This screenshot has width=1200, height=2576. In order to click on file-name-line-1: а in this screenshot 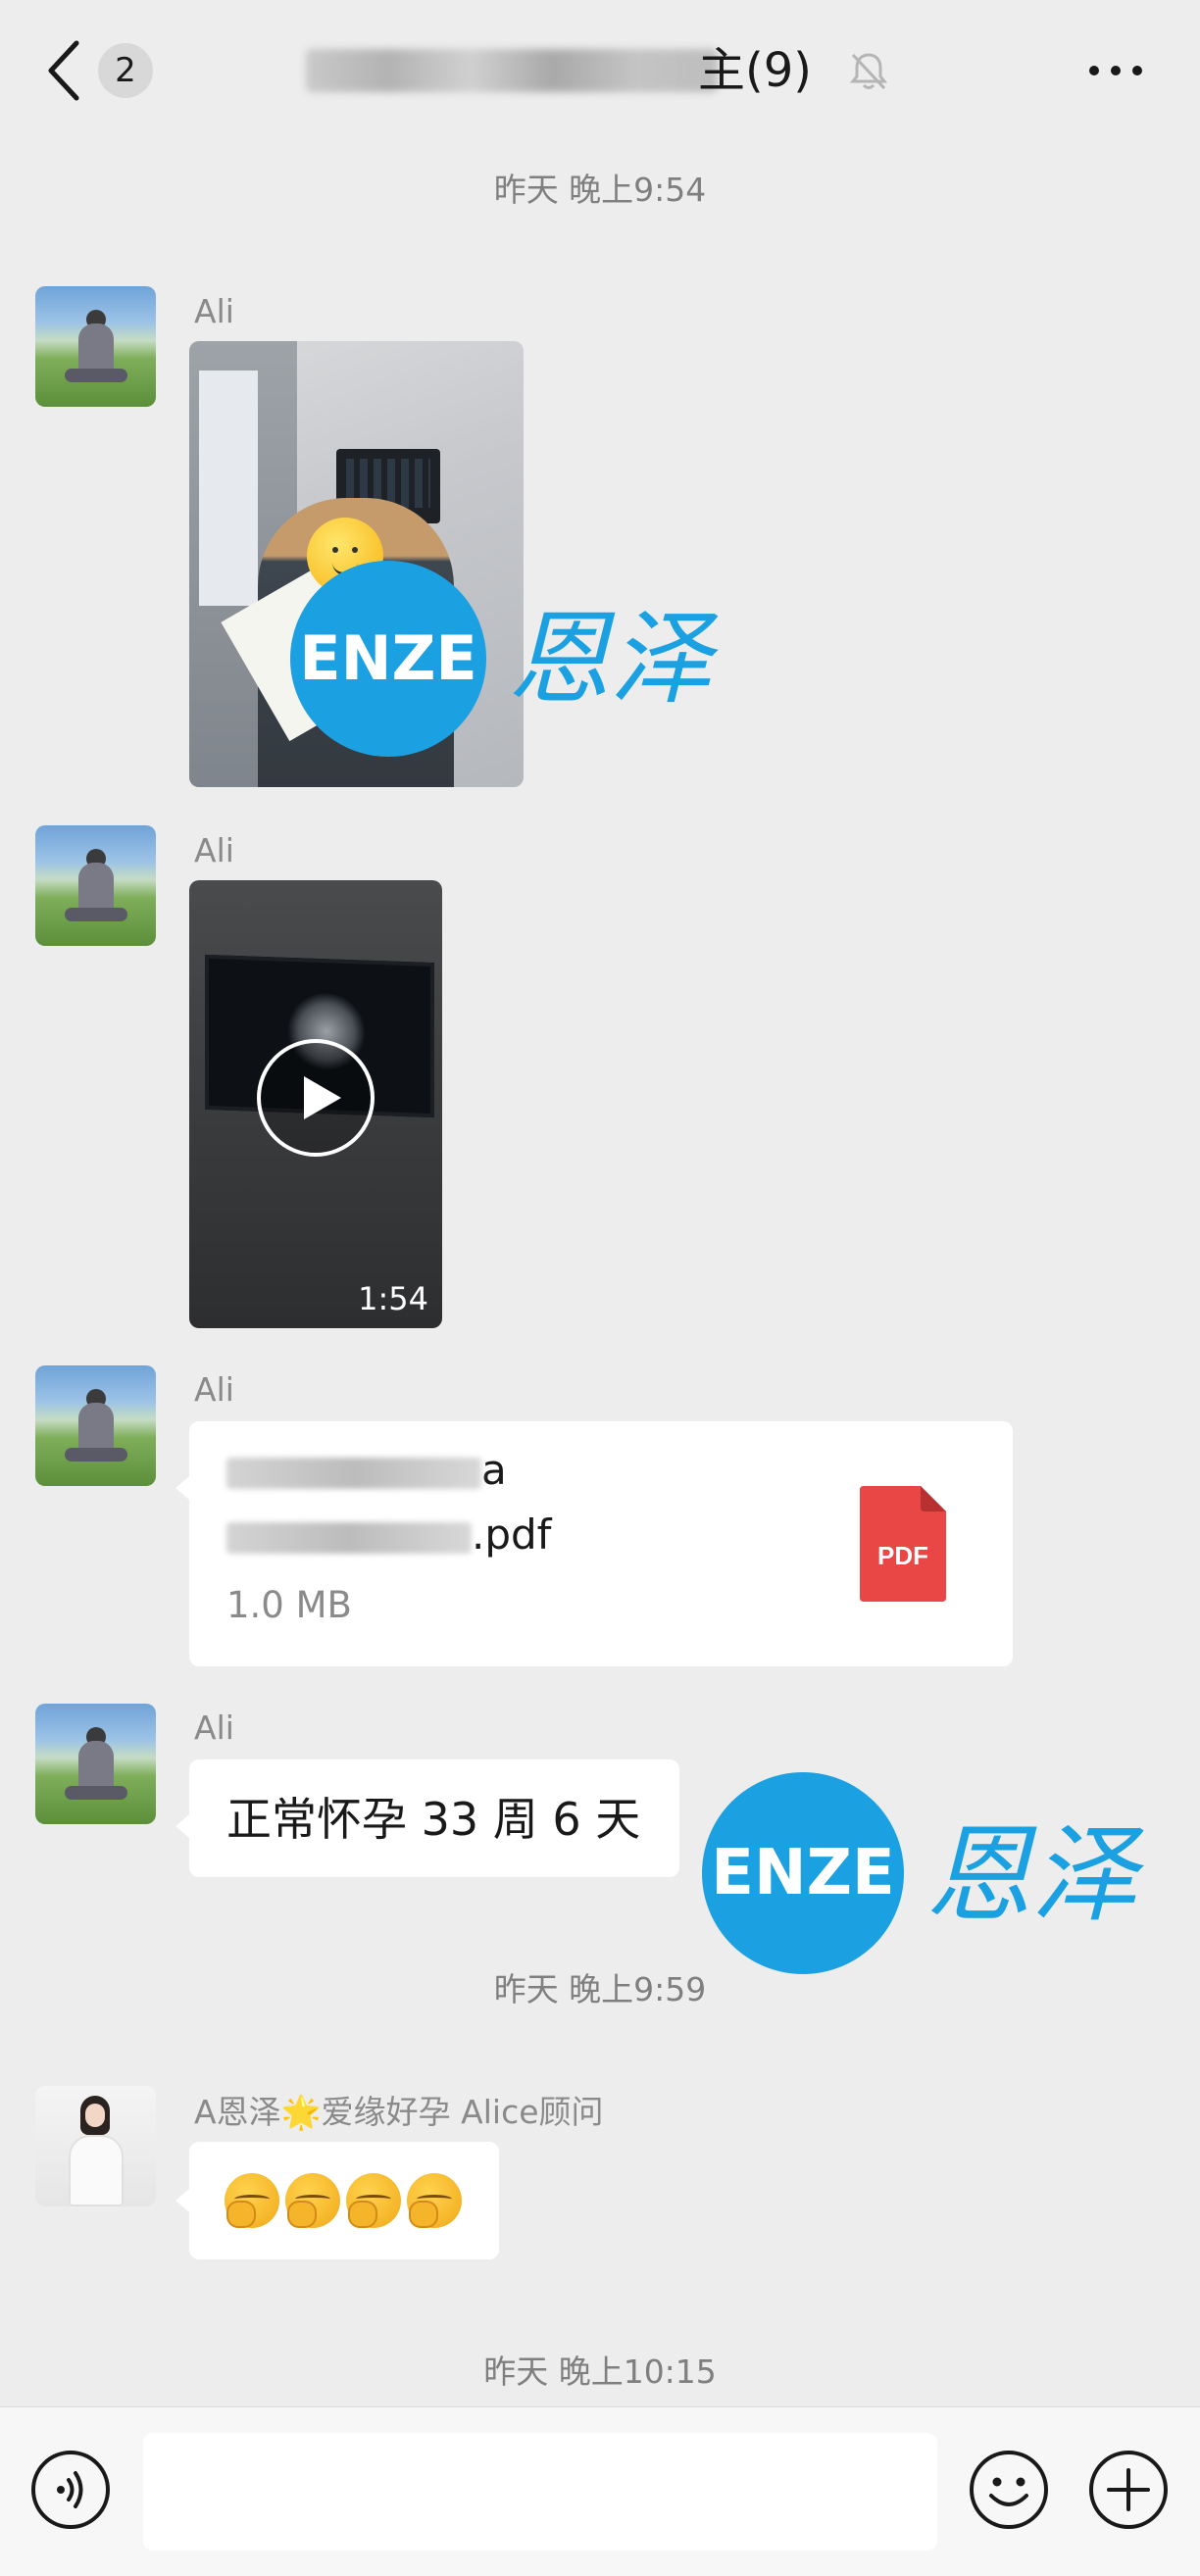, I will do `click(366, 1470)`.